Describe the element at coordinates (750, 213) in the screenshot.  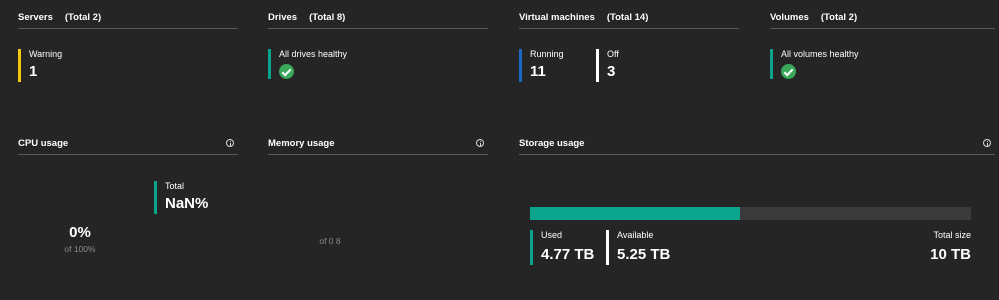
I see `storage-usage-bar` at that location.